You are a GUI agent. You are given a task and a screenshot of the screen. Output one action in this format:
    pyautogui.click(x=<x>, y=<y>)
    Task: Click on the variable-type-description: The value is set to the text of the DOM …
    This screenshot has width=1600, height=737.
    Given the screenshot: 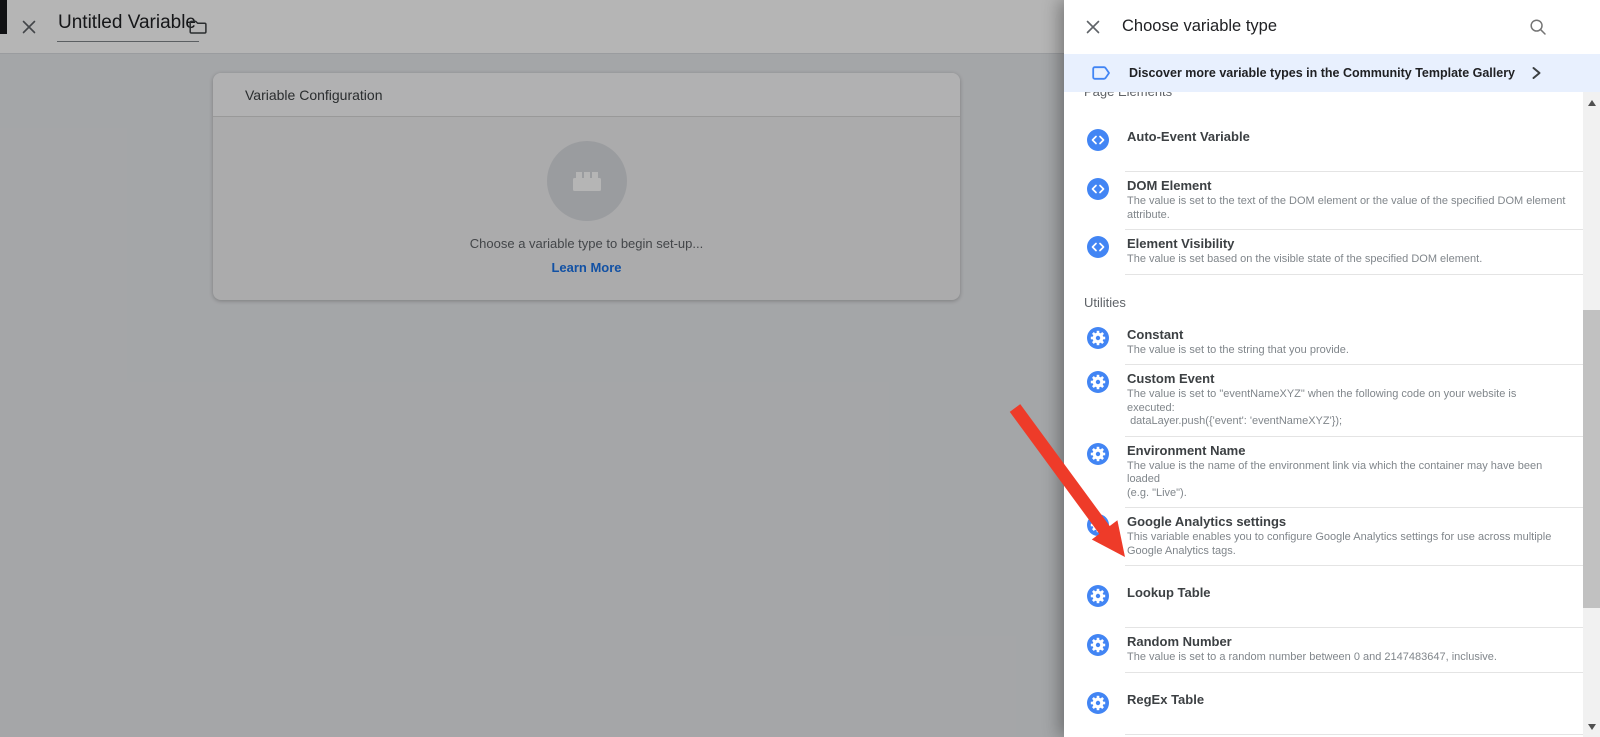 What is the action you would take?
    pyautogui.click(x=1346, y=208)
    